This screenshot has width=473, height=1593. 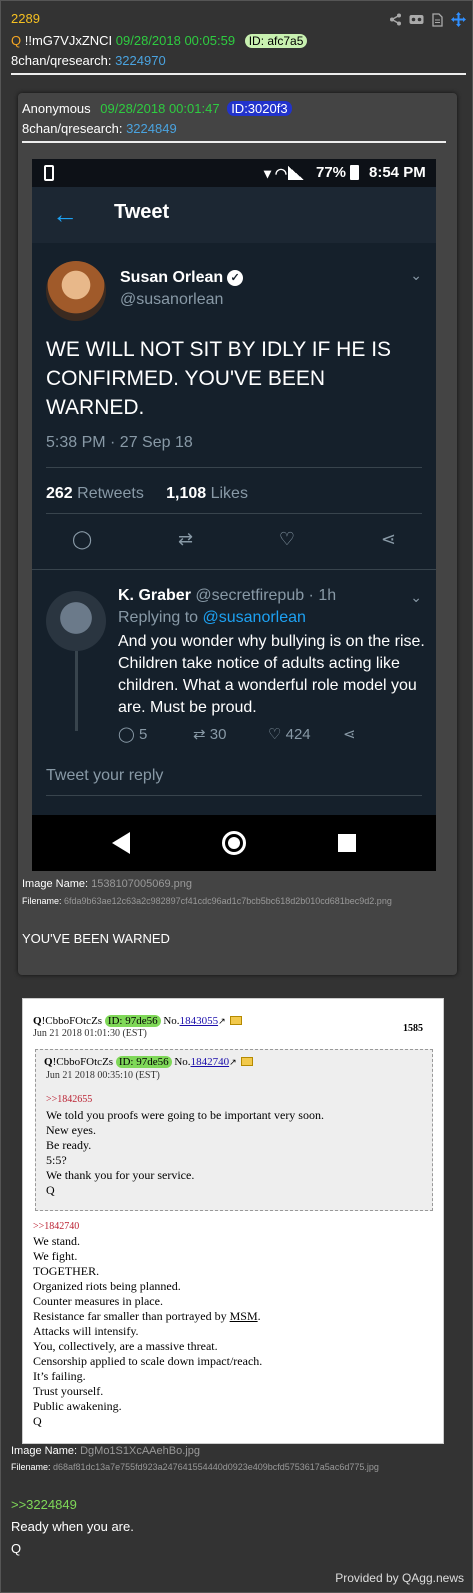 What do you see at coordinates (276, 173) in the screenshot?
I see `wifi-icon: ▾ ◠` at bounding box center [276, 173].